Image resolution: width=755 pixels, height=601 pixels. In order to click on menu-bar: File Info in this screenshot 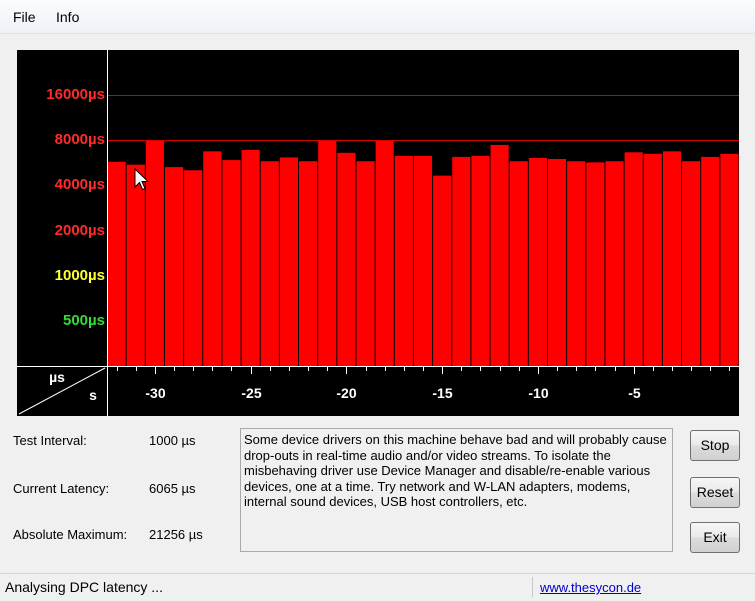, I will do `click(377, 17)`.